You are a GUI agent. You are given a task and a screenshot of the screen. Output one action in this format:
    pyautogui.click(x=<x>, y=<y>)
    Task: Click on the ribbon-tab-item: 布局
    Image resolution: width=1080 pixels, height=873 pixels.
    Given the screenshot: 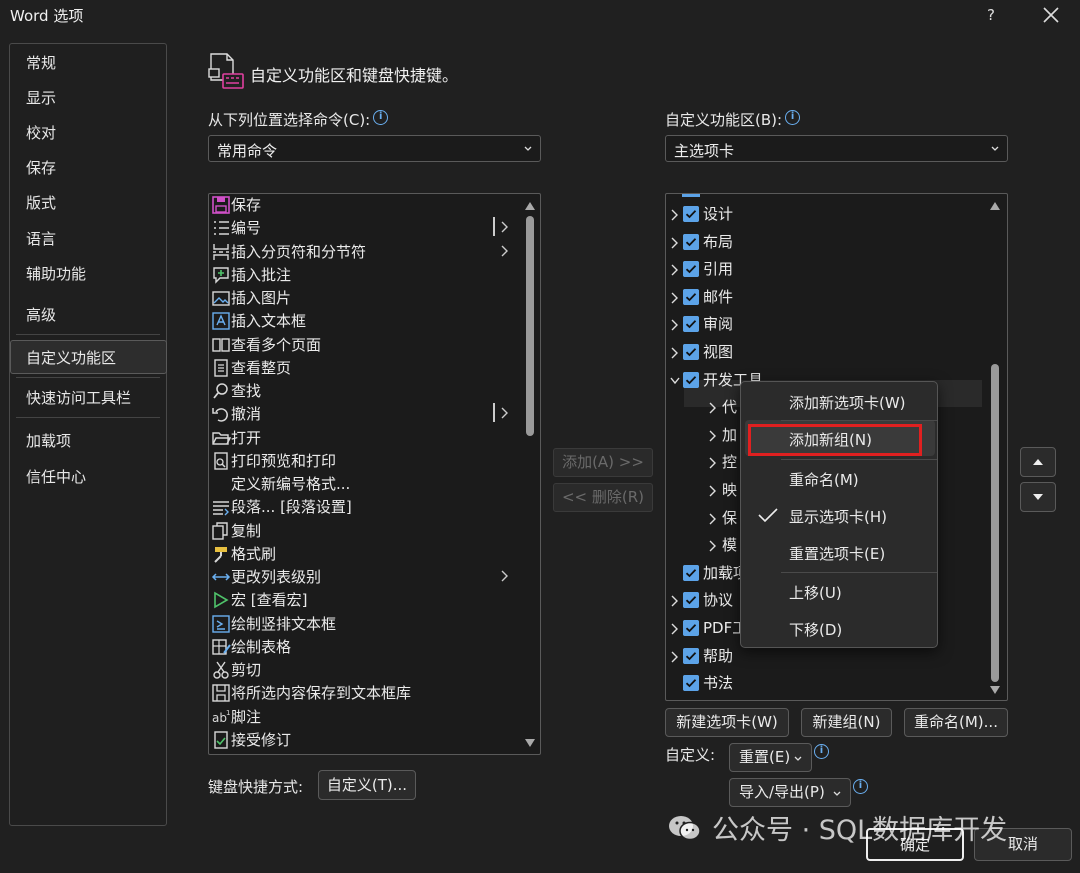 What is the action you would take?
    pyautogui.click(x=831, y=242)
    